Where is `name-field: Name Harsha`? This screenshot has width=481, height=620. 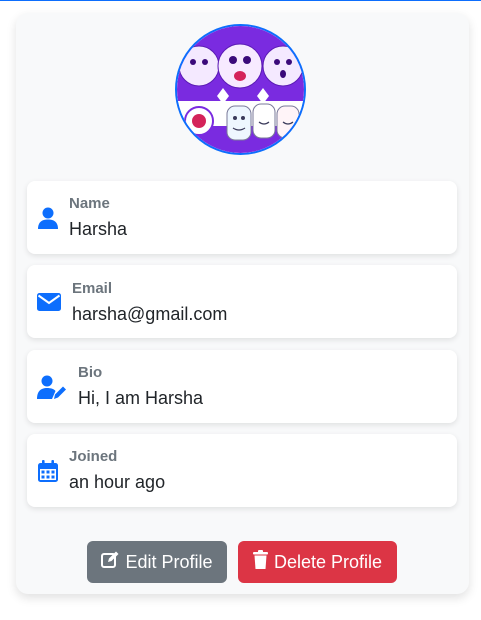 name-field: Name Harsha is located at coordinates (242, 217).